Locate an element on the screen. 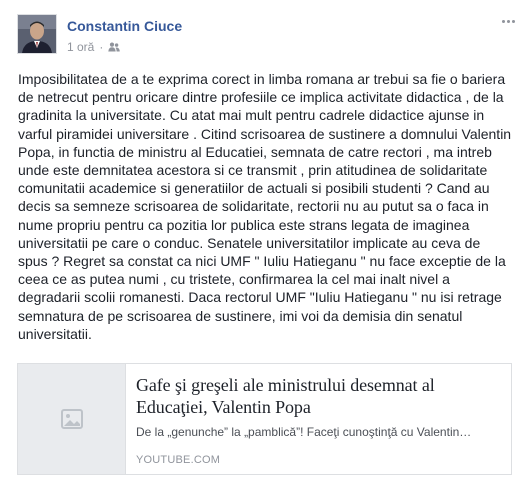 The width and height of the screenshot is (528, 479). avatar is located at coordinates (37, 34).